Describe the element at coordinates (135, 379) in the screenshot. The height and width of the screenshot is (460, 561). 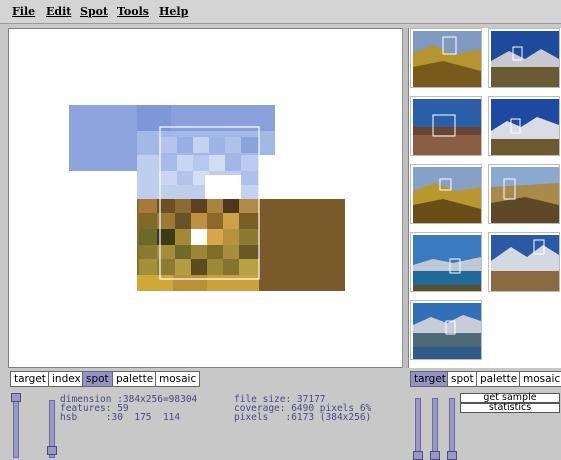
I see `tab-palette: palette` at that location.